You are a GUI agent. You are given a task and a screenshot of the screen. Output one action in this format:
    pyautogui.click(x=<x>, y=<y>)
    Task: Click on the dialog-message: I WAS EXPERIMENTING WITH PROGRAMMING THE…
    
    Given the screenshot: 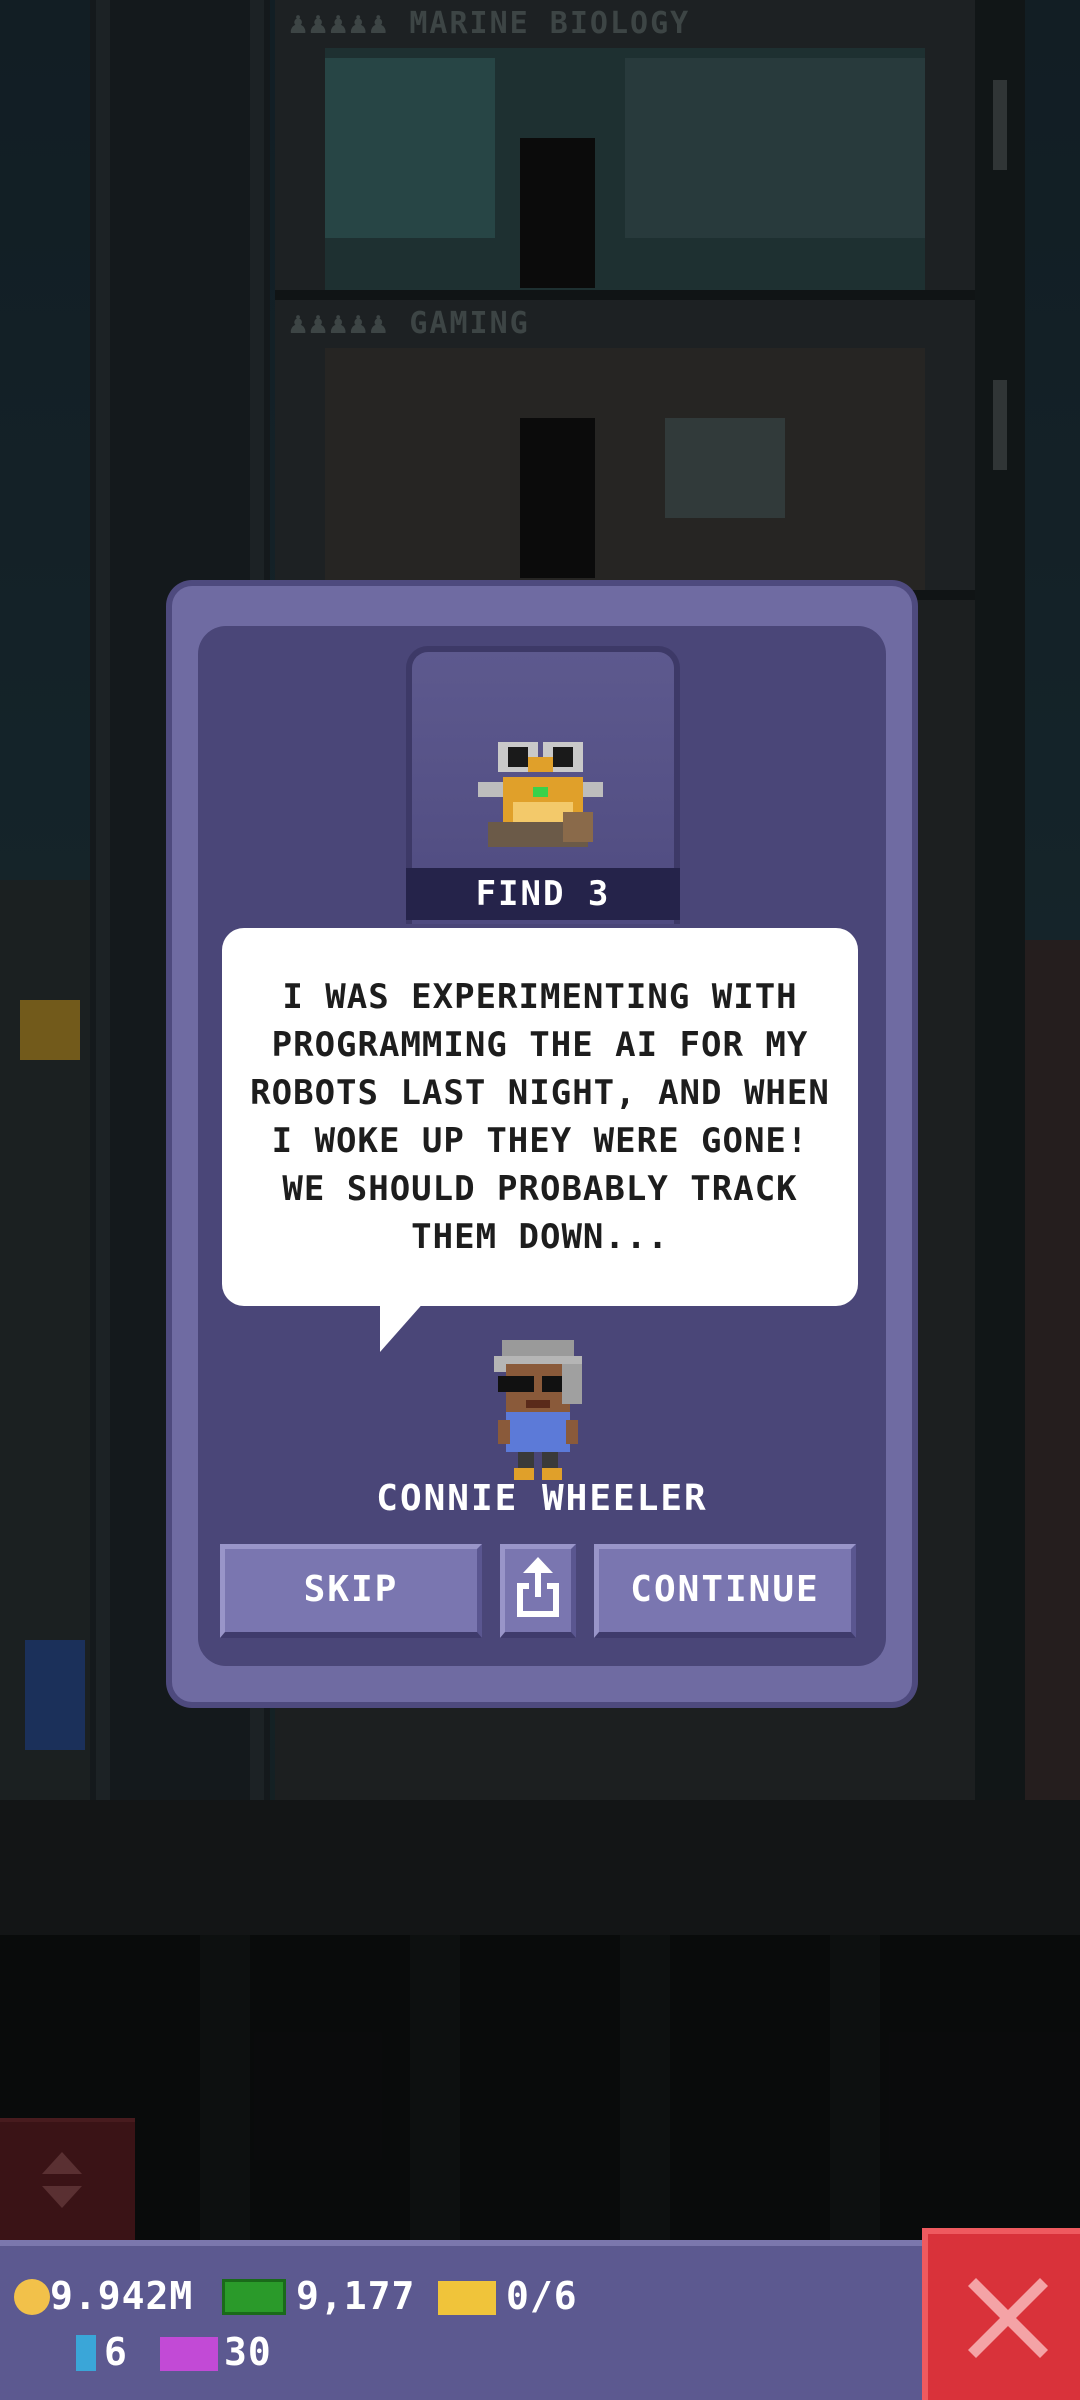 What is the action you would take?
    pyautogui.click(x=540, y=1117)
    